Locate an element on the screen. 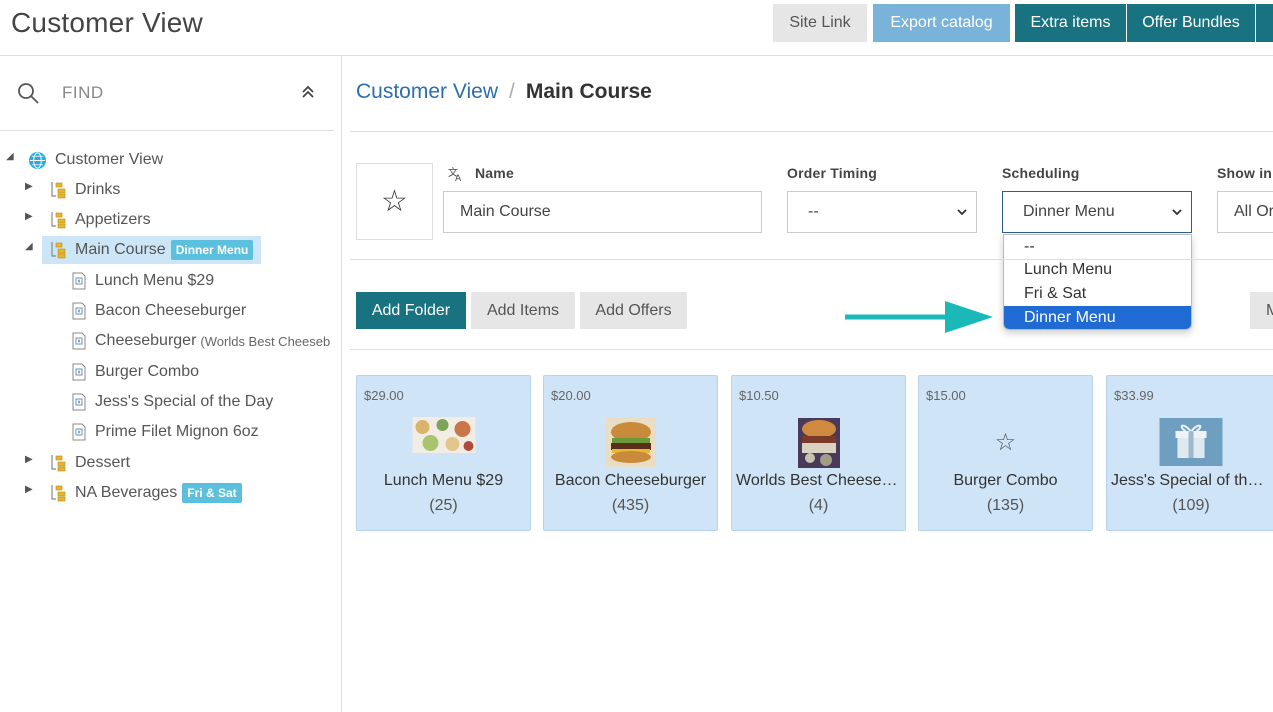  order-timing-label: Order Timing is located at coordinates (832, 173).